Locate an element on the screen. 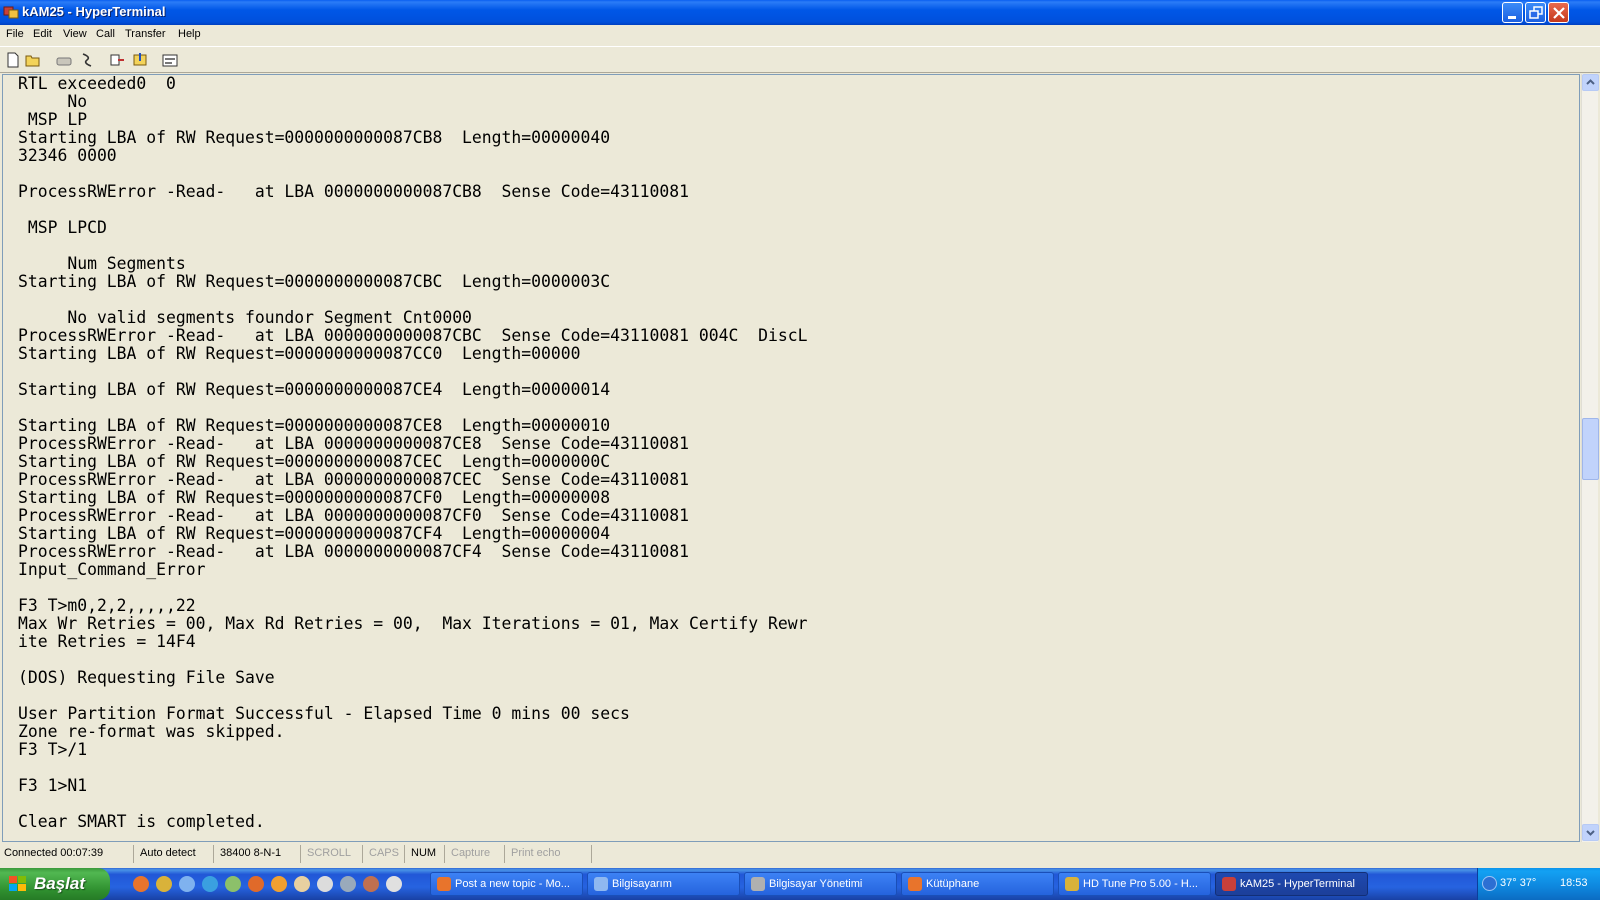 The image size is (1600, 900). close-button is located at coordinates (1558, 12).